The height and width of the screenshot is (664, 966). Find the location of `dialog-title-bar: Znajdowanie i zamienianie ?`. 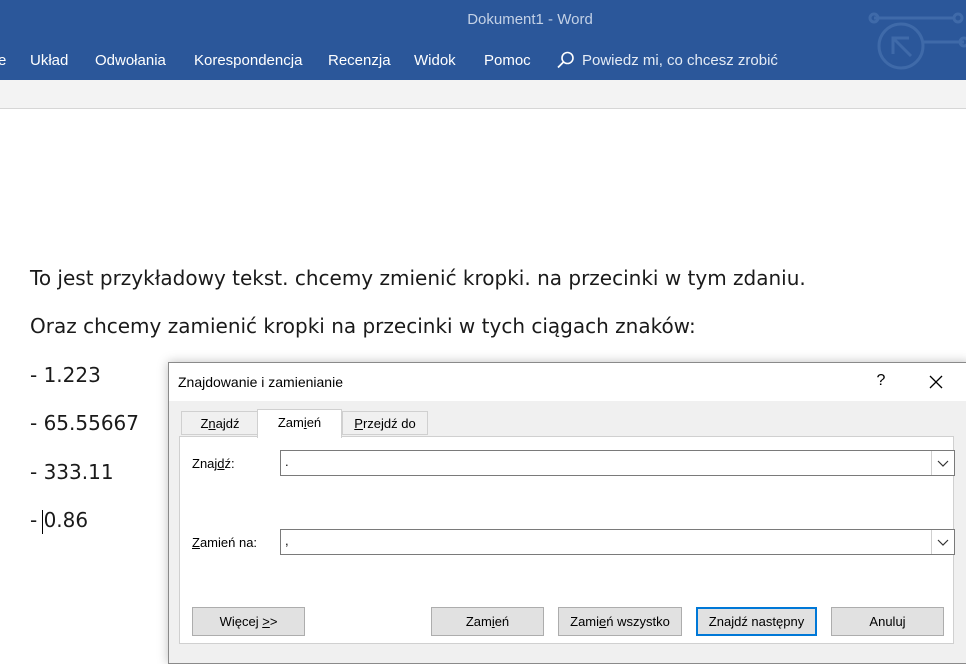

dialog-title-bar: Znajdowanie i zamienianie ? is located at coordinates (567, 382).